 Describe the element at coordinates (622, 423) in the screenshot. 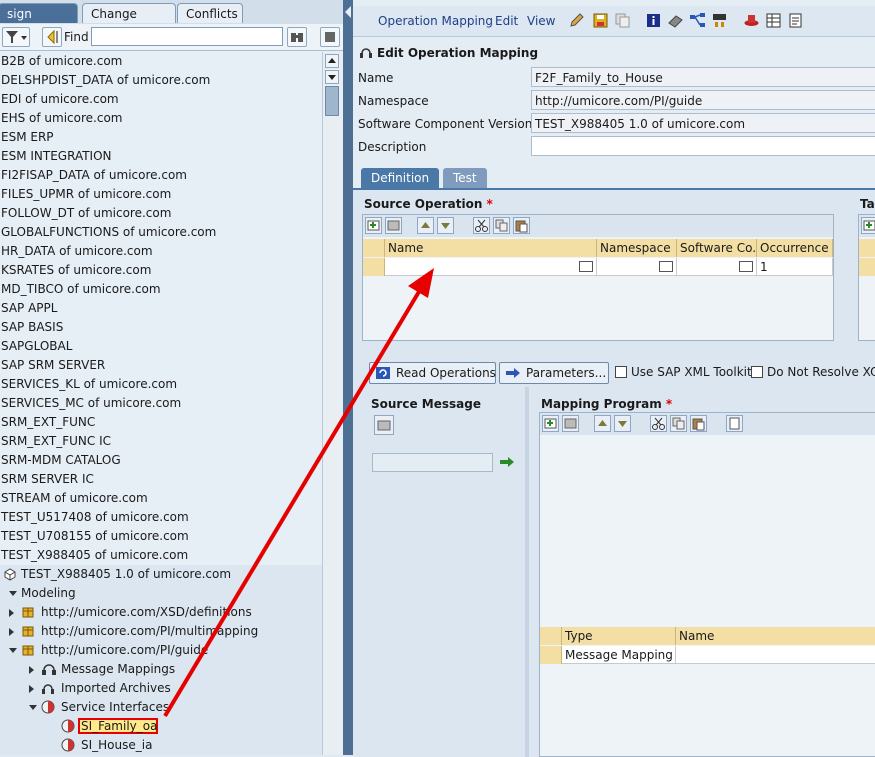

I see `mp-move-down-button` at that location.